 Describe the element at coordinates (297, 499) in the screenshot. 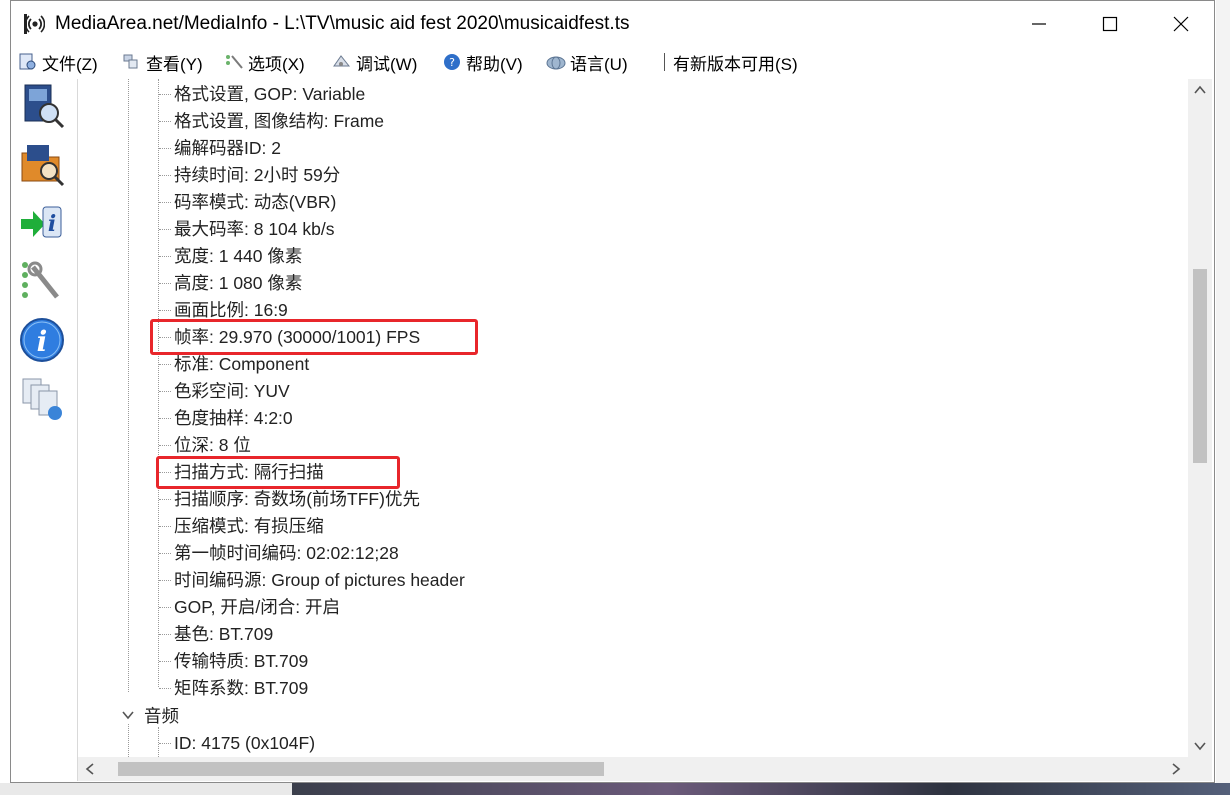

I see `tree-row: 扫描顺序: 奇数场(前场TFF)优先` at that location.